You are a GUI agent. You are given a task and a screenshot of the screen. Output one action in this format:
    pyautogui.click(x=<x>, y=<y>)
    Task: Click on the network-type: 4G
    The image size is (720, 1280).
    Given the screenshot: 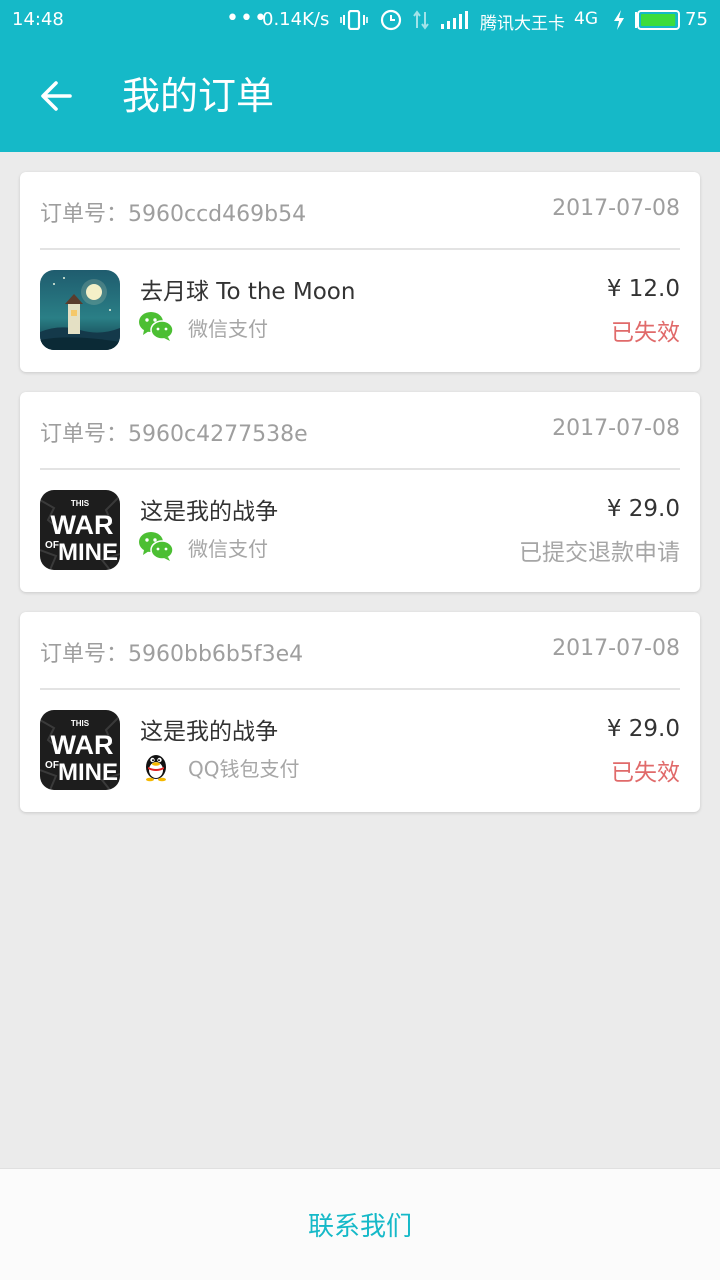 What is the action you would take?
    pyautogui.click(x=586, y=19)
    